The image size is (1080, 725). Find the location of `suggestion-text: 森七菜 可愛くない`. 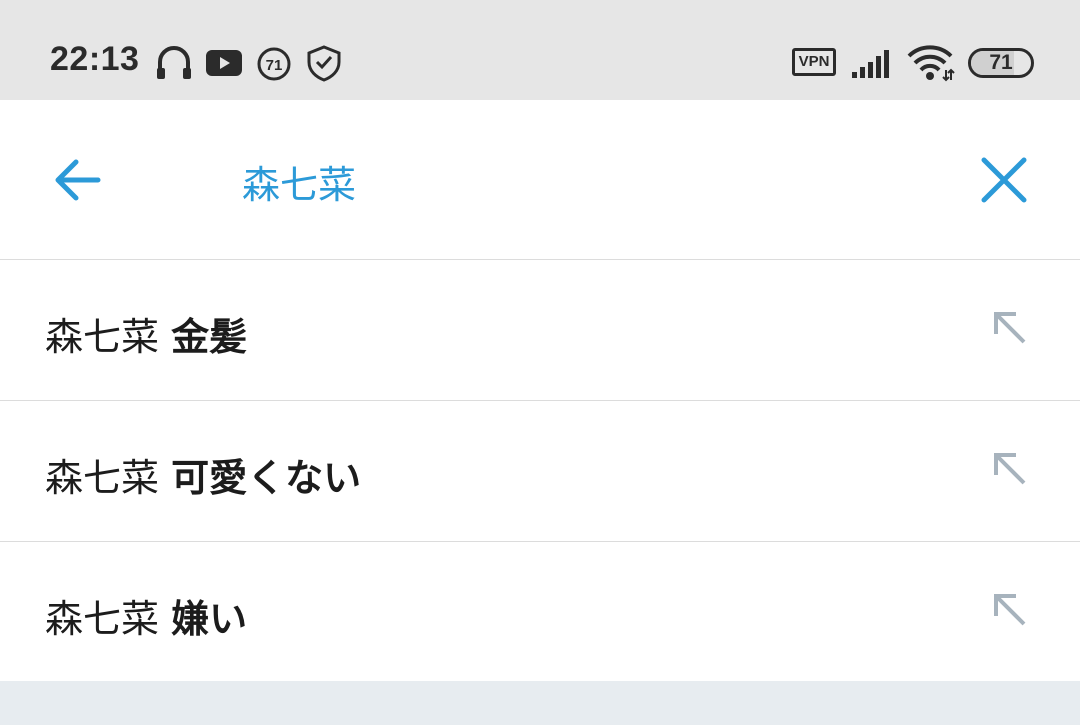

suggestion-text: 森七菜 可愛くない is located at coordinates (203, 474).